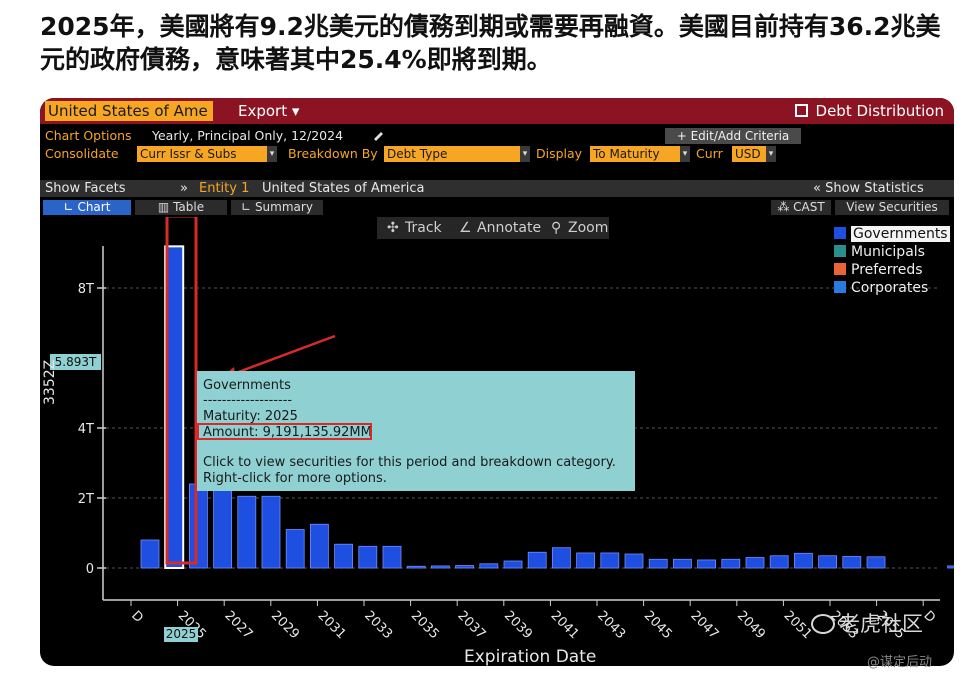 The width and height of the screenshot is (970, 682). What do you see at coordinates (295, 549) in the screenshot?
I see `bar-2030` at bounding box center [295, 549].